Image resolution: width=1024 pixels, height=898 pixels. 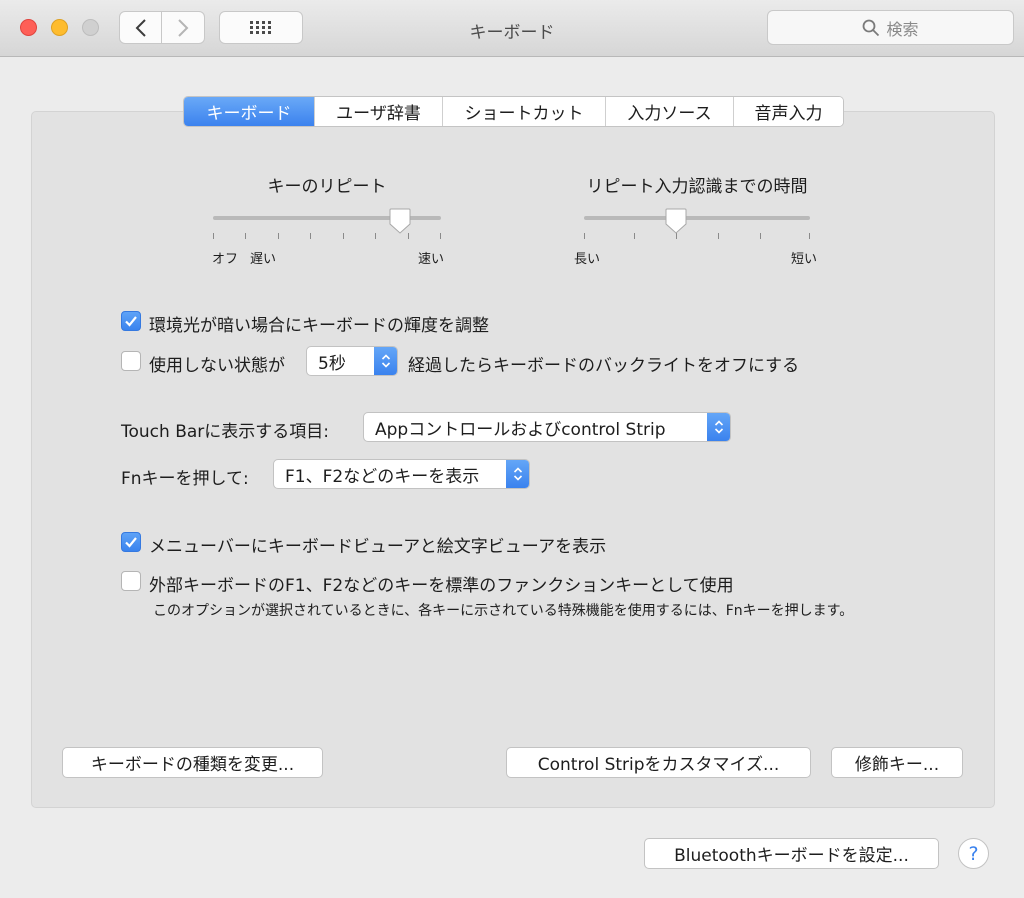 I want to click on tab-shortcuts: ショートカット, so click(x=523, y=111).